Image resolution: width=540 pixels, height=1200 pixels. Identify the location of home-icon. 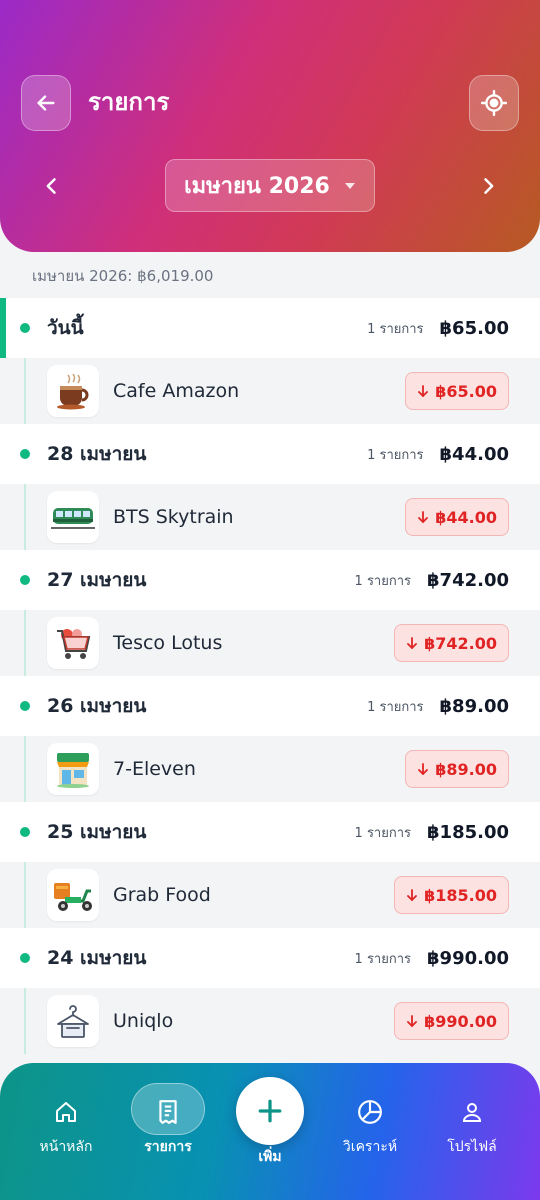
(66, 1112).